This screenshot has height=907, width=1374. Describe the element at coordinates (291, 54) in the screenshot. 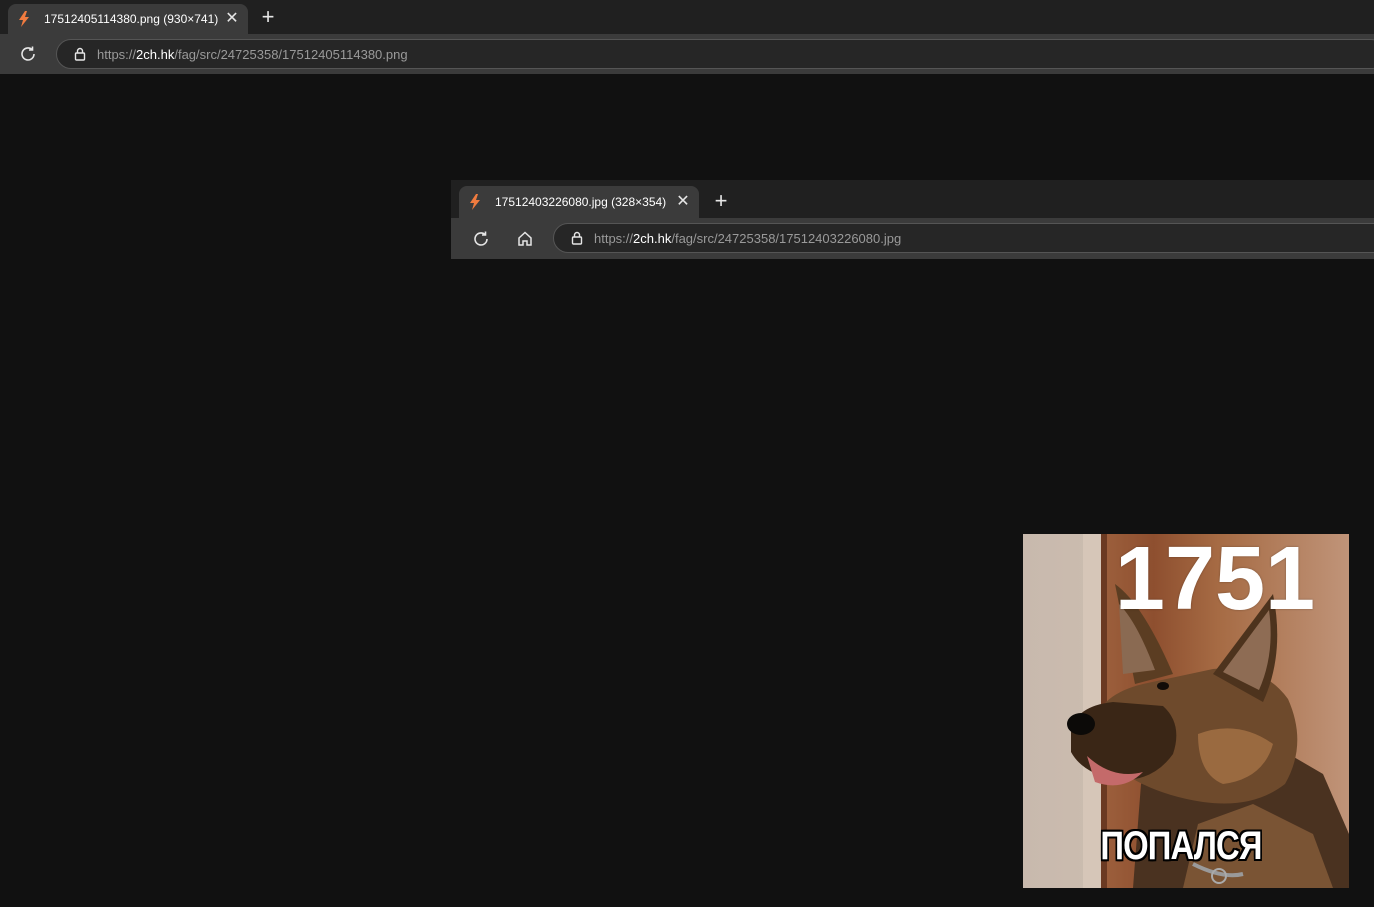

I see `outer-url-path: /fag/src/24725358/17512405114380.png` at that location.